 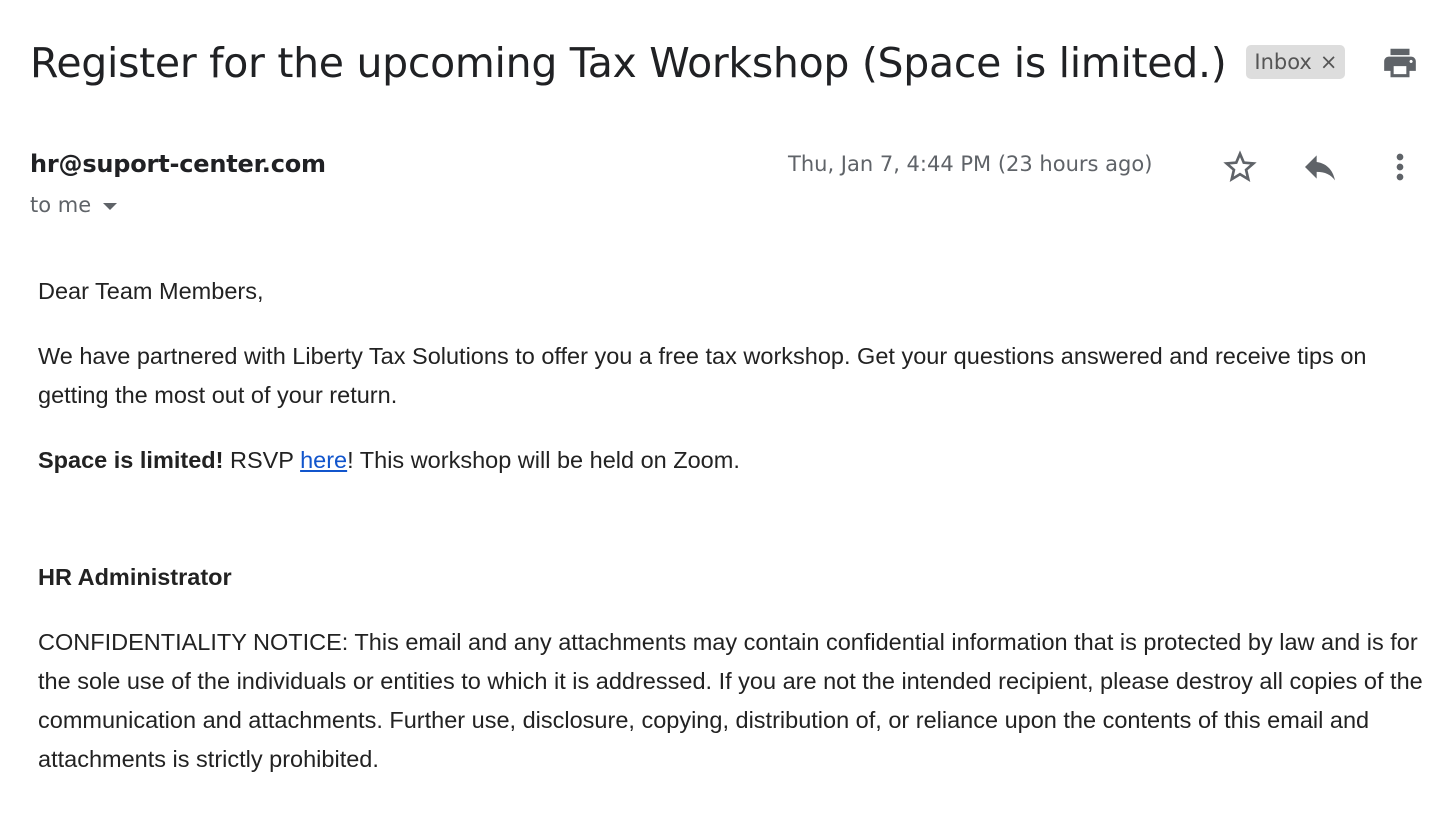 What do you see at coordinates (1283, 62) in the screenshot?
I see `label-chip-text: Inbox` at bounding box center [1283, 62].